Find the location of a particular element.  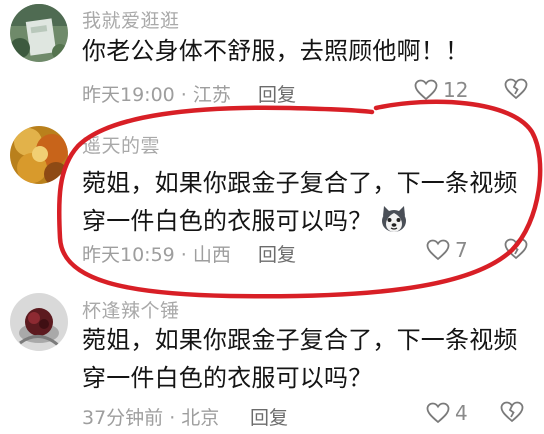

comment-username: 杯逢辣个锤 is located at coordinates (131, 309).